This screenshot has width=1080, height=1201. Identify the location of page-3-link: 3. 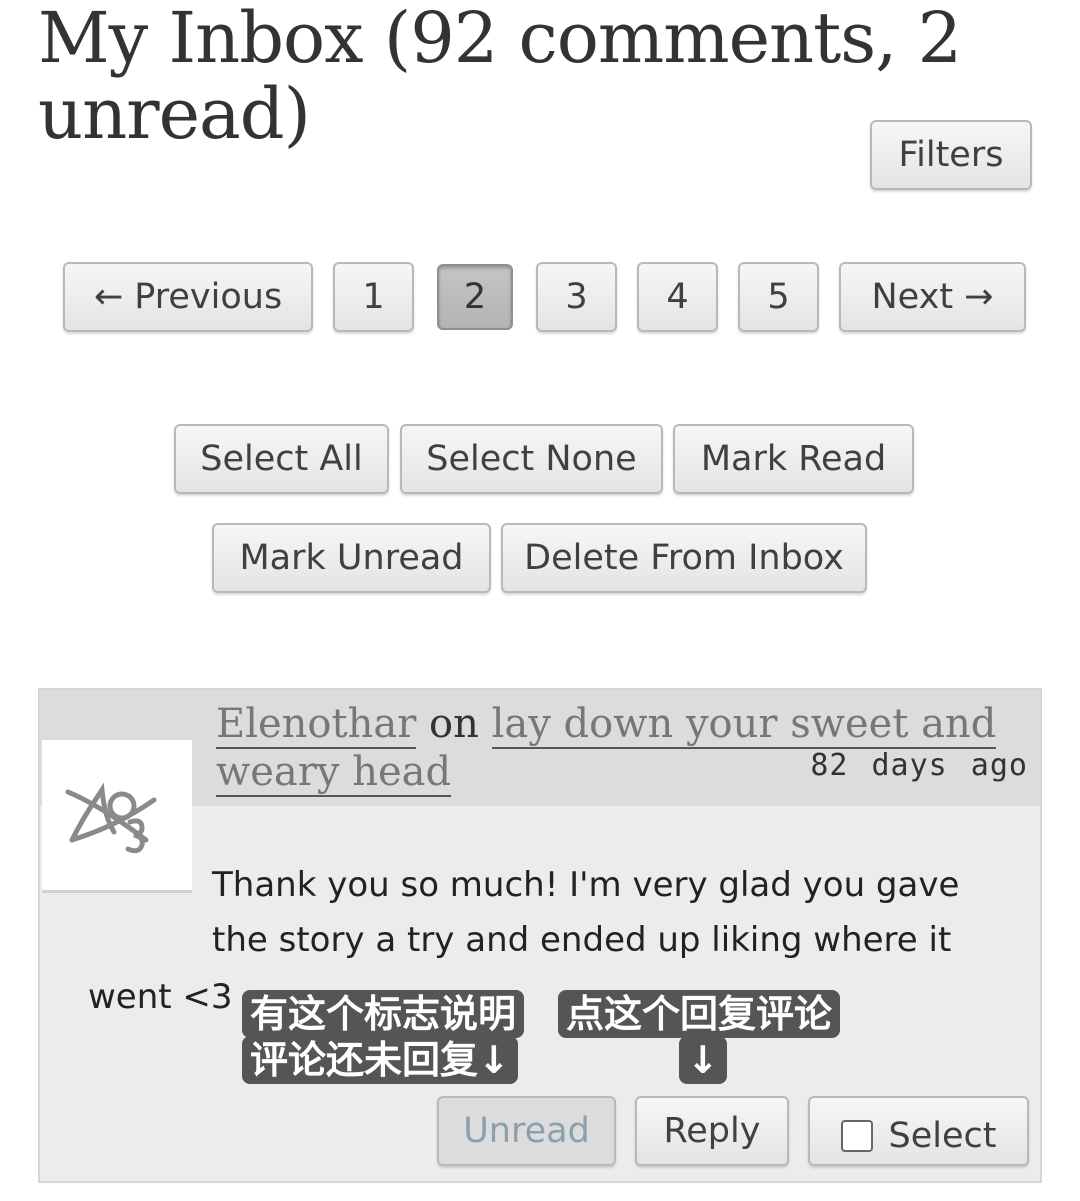
(576, 297).